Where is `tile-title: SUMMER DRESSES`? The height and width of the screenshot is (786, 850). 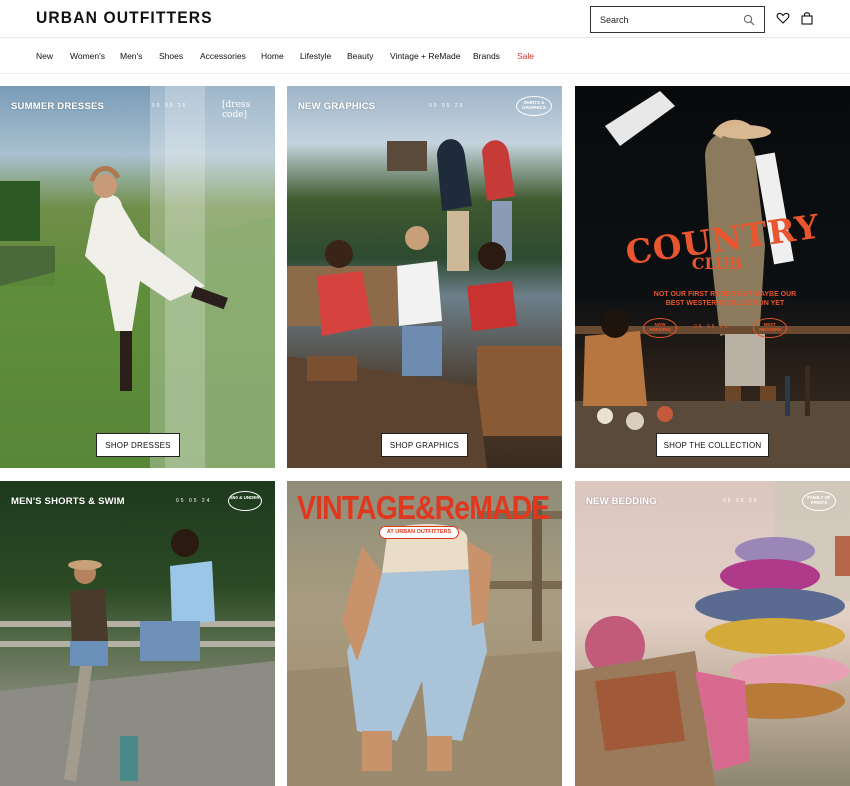
tile-title: SUMMER DRESSES is located at coordinates (58, 106).